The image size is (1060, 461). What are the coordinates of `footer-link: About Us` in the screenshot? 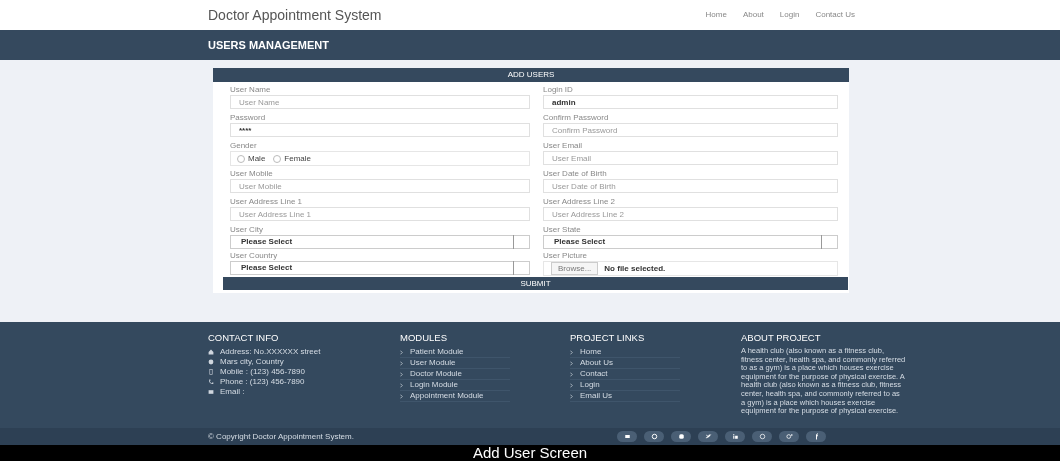 It's located at (625, 363).